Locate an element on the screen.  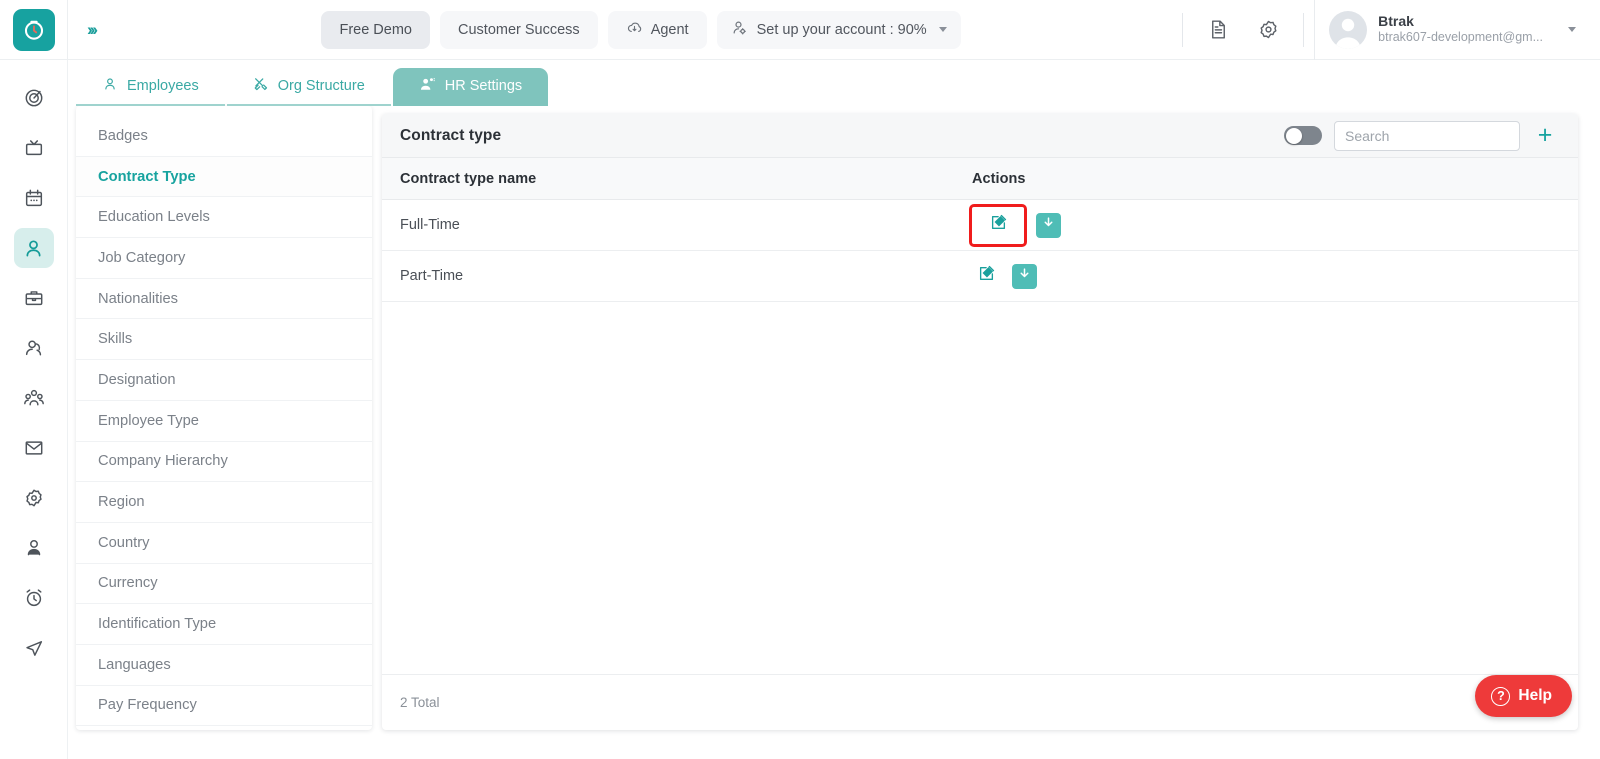
card-footer: 2 Total is located at coordinates (980, 702).